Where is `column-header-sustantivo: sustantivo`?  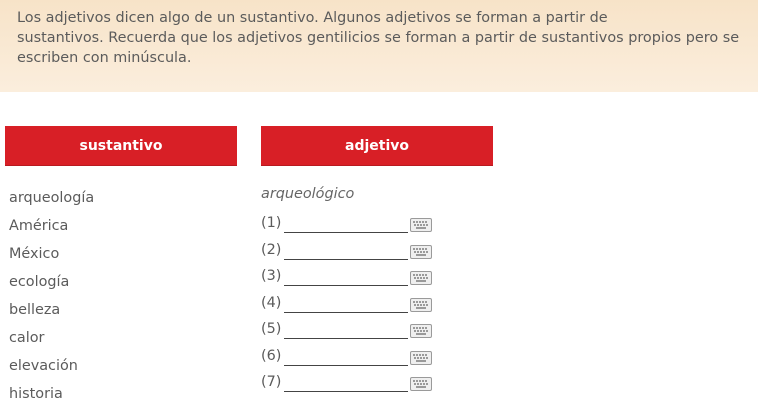
column-header-sustantivo: sustantivo is located at coordinates (121, 146).